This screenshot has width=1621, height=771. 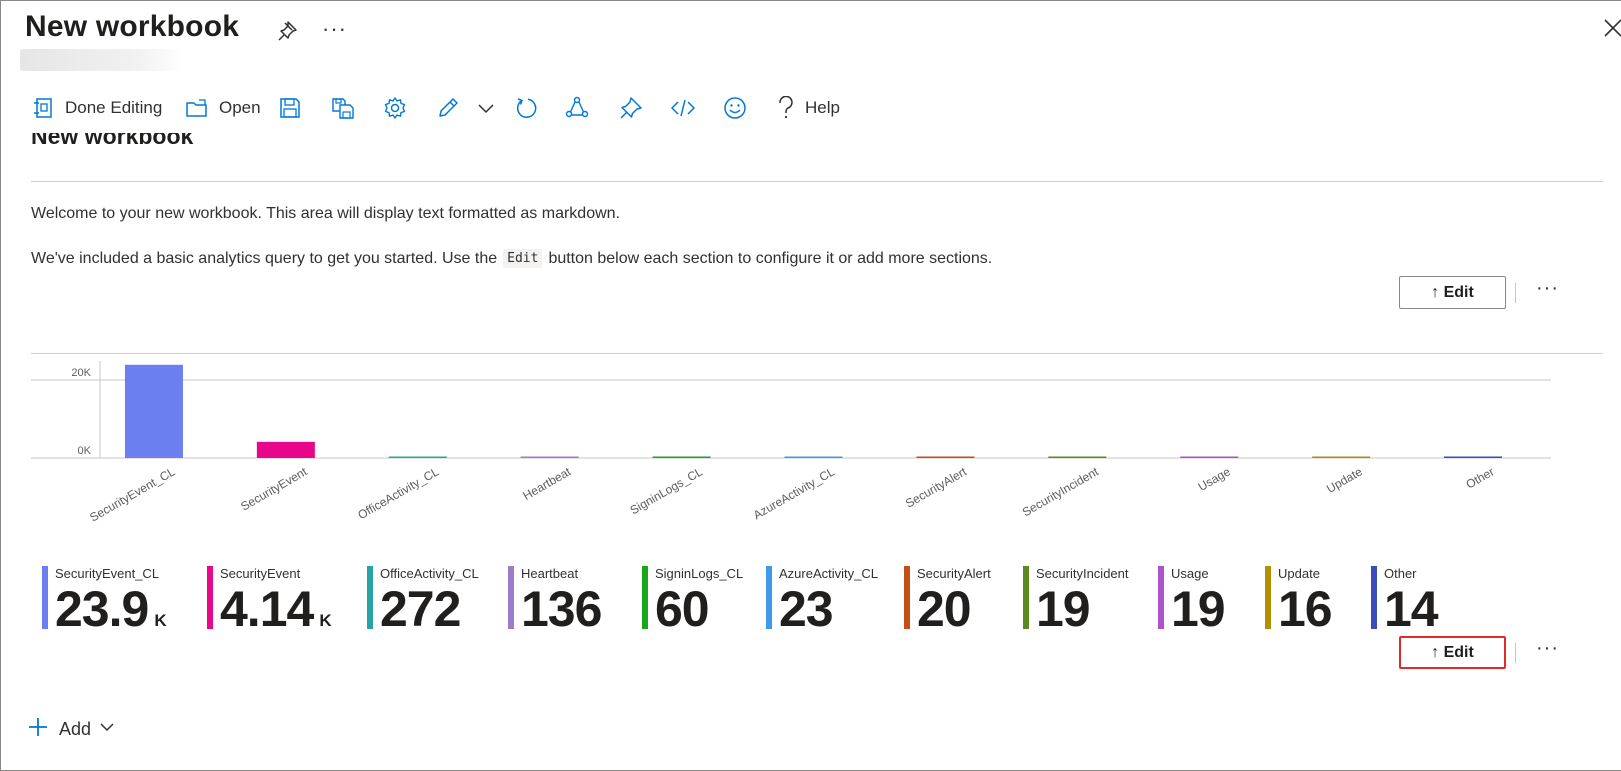 I want to click on heading-divider, so click(x=817, y=181).